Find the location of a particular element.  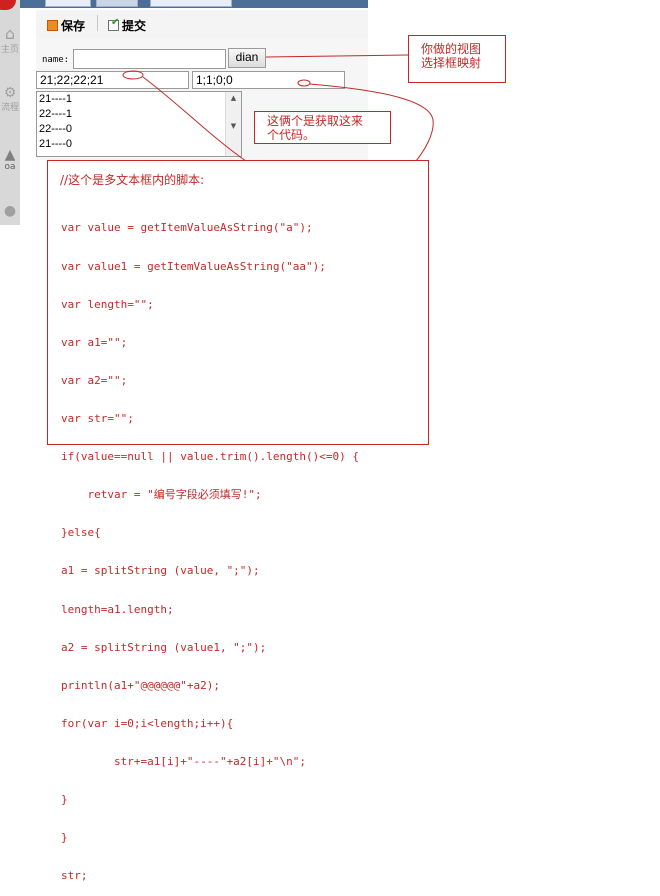

field-aa-marker is located at coordinates (304, 83).